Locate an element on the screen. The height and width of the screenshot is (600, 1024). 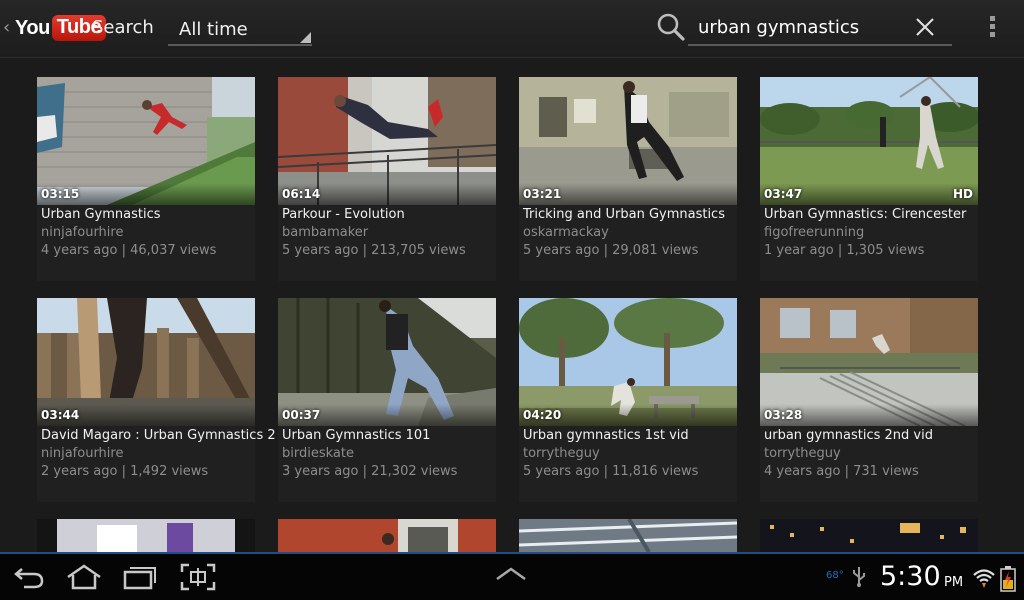
overflow-menu-icon is located at coordinates (992, 28).